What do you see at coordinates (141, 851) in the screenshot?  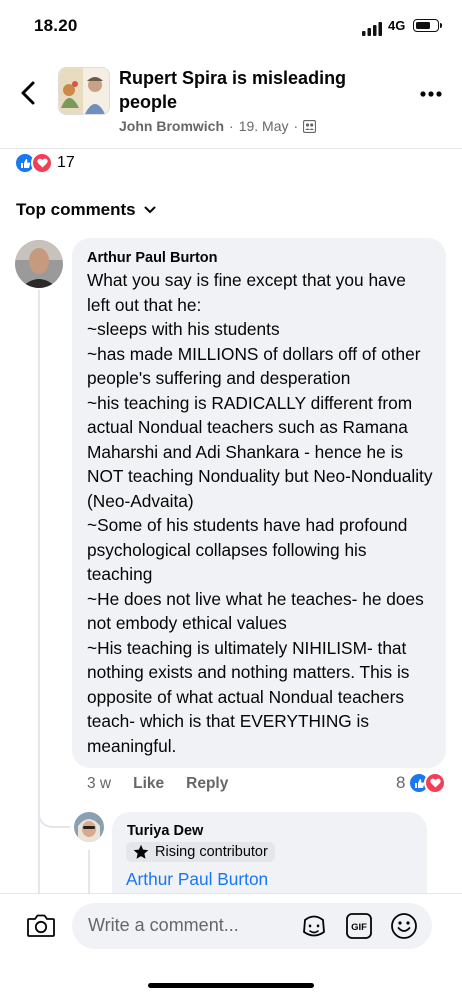 I see `star-icon` at bounding box center [141, 851].